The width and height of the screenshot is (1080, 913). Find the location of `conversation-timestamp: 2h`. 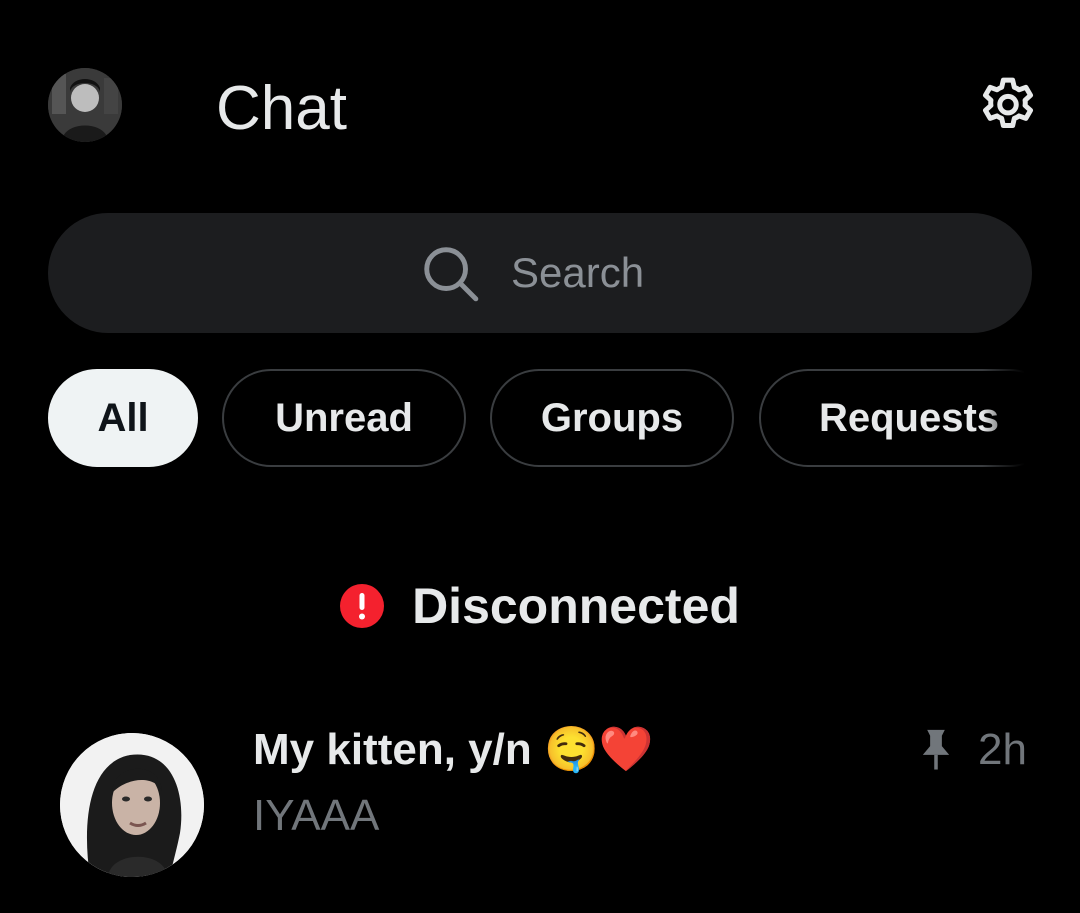

conversation-timestamp: 2h is located at coordinates (1002, 749).